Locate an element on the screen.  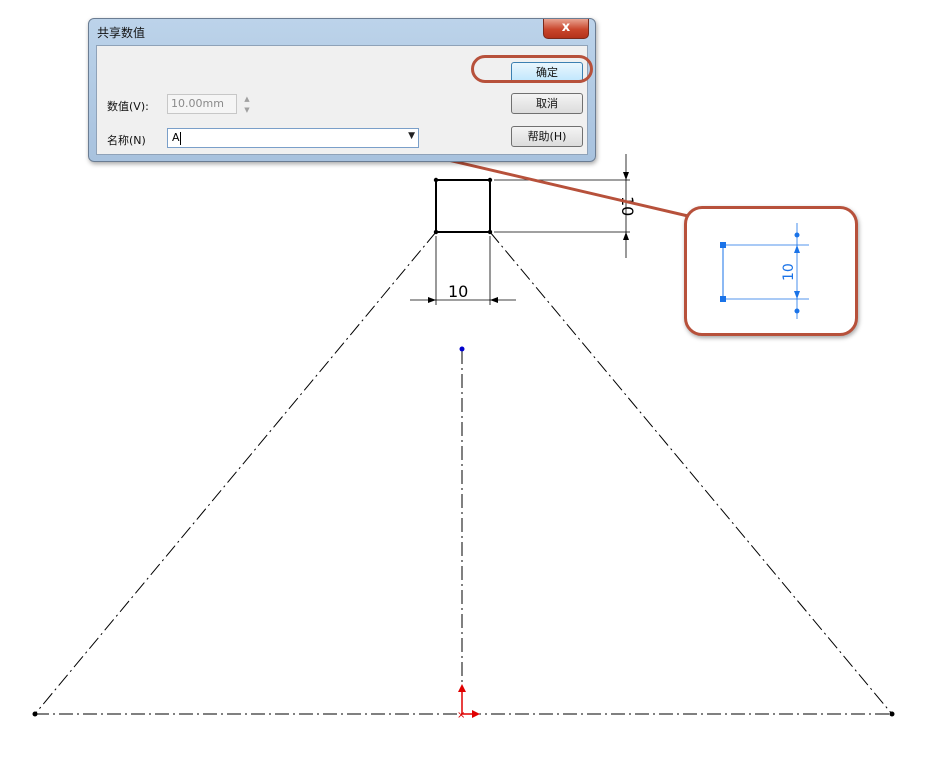
name-value: A is located at coordinates (176, 137).